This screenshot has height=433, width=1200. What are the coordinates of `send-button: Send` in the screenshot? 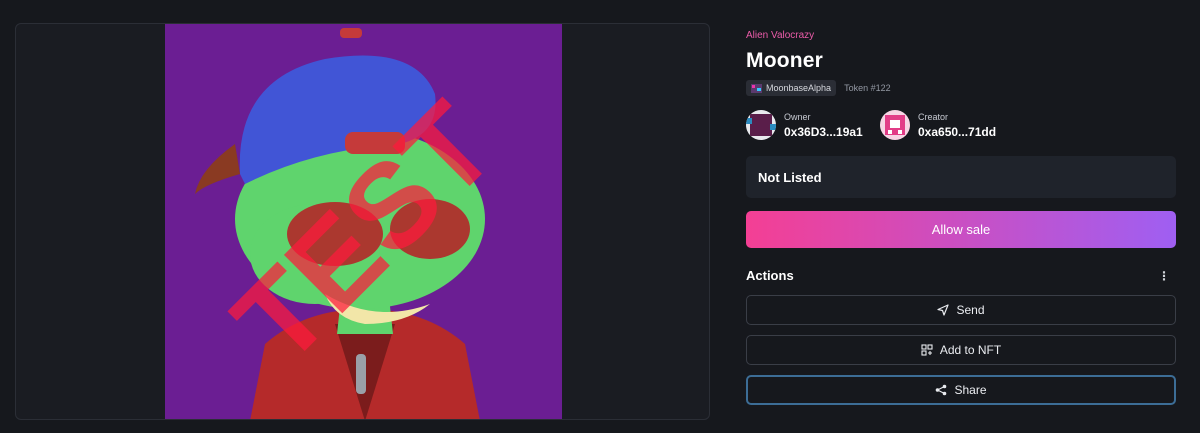 It's located at (961, 310).